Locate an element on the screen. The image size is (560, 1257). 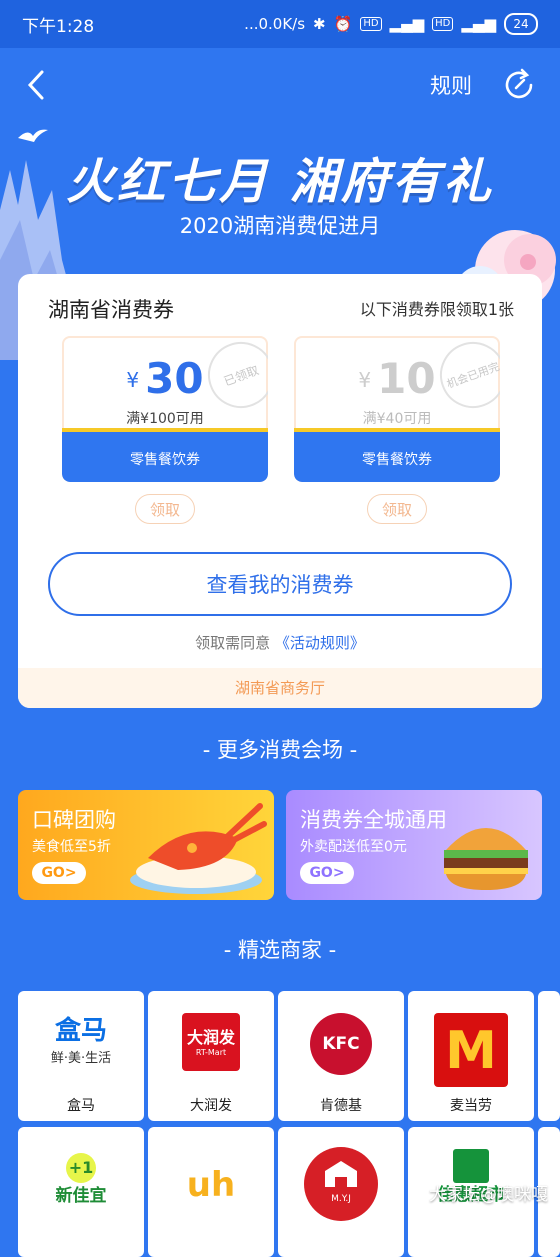
rt-mart-logo: 大润发 RT-Mart is located at coordinates (211, 1042).